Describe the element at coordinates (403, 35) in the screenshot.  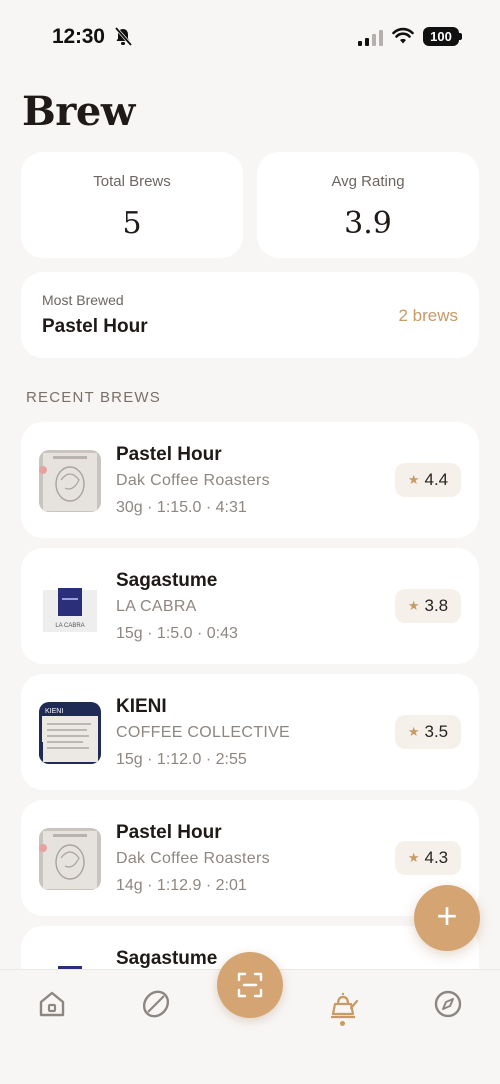
I see `wifi-icon` at that location.